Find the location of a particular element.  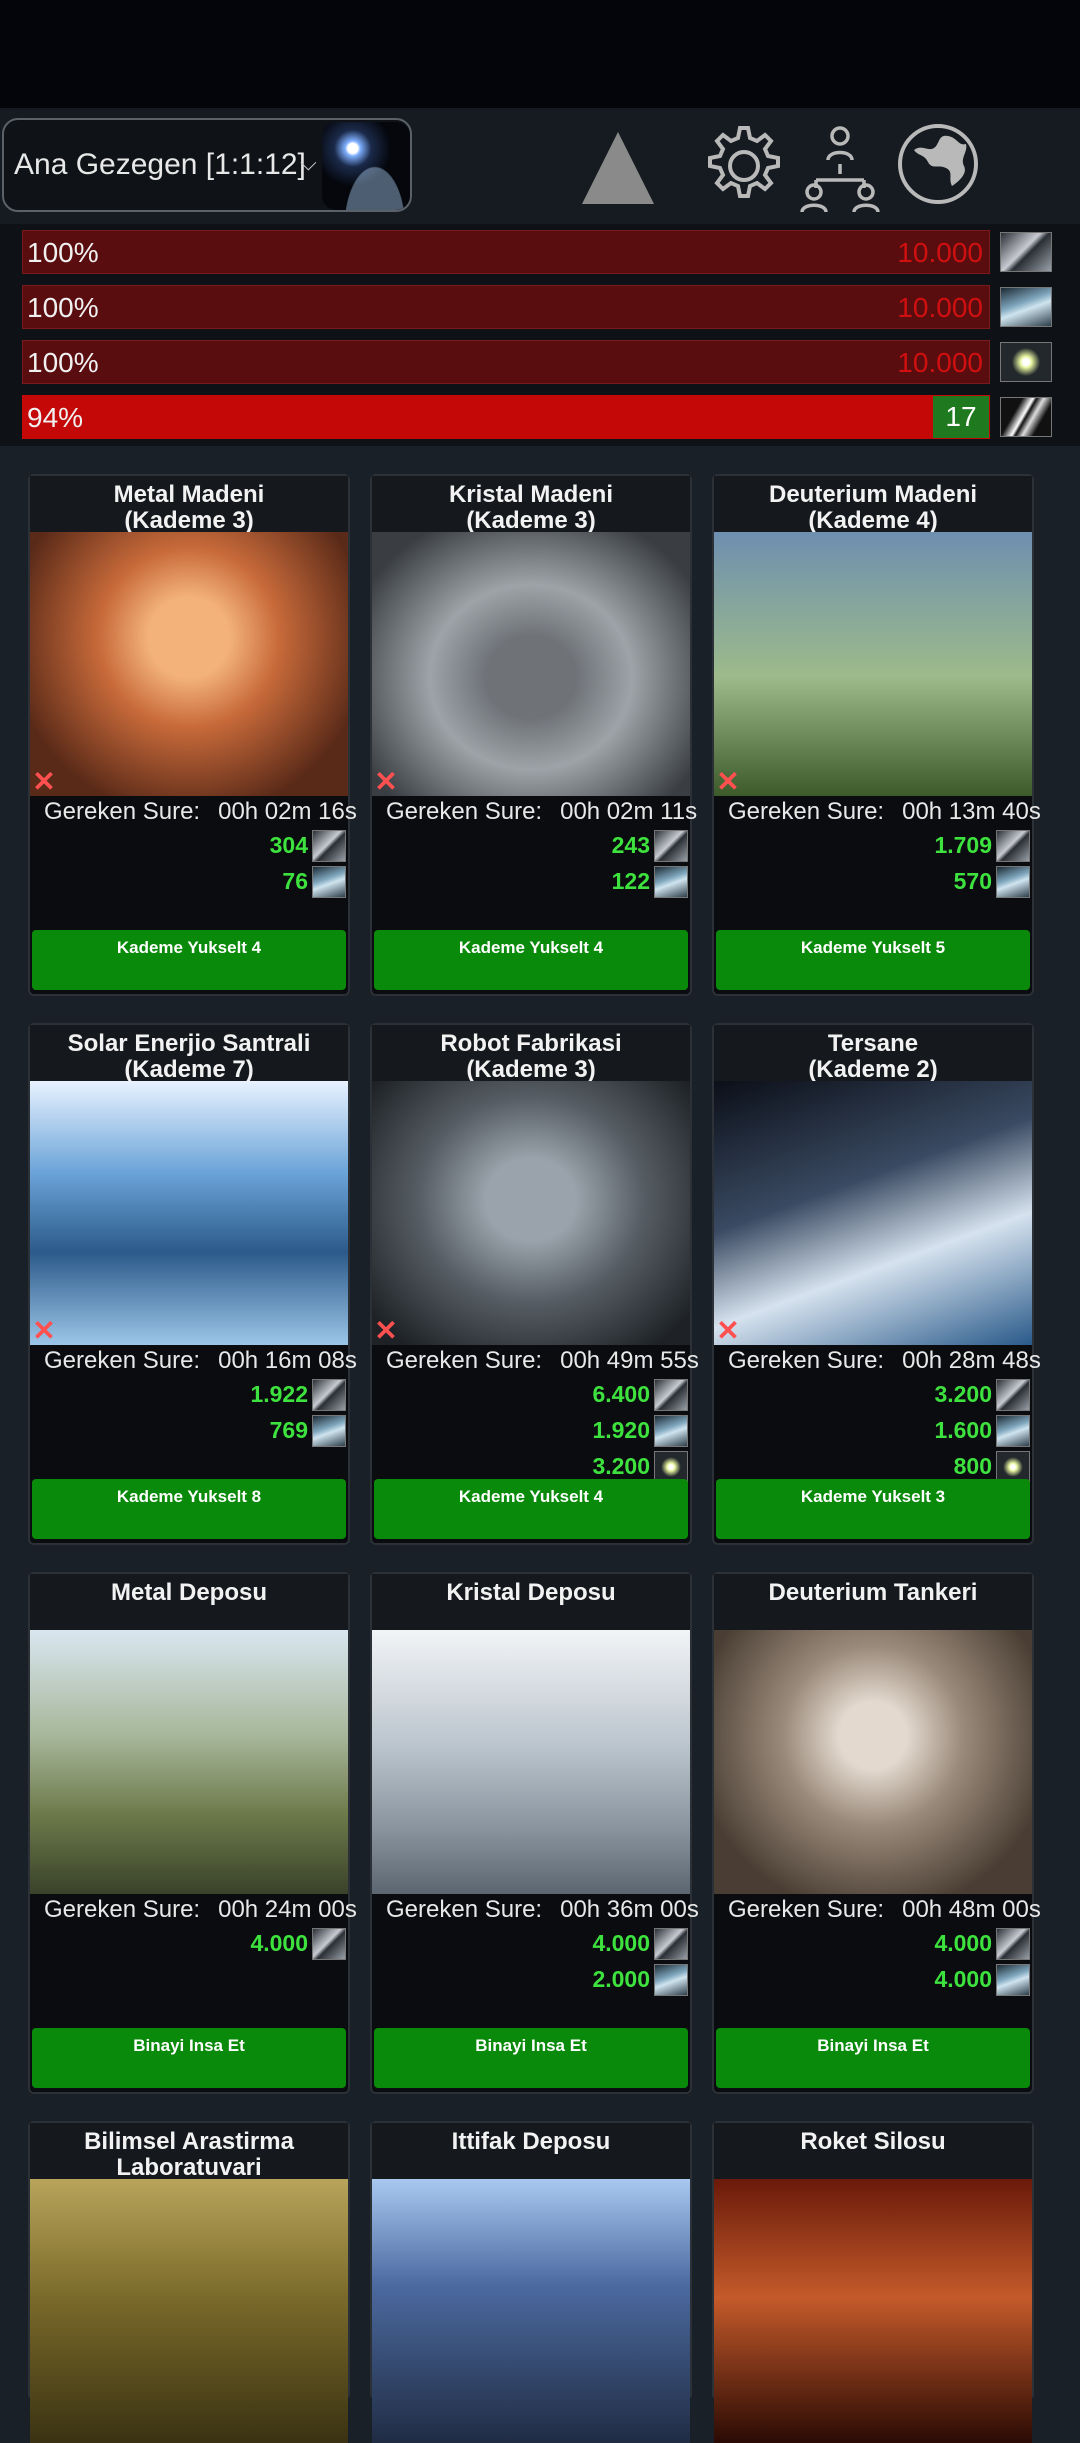

cost-row: 76 is located at coordinates (189, 882).